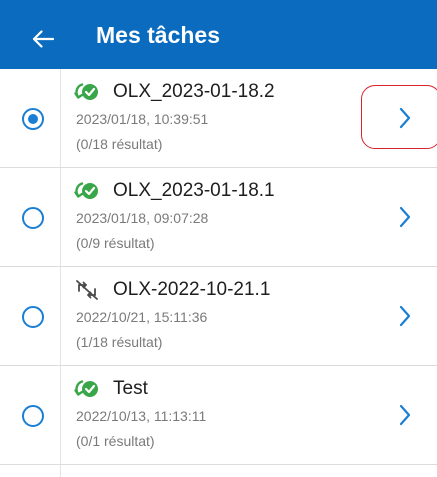  What do you see at coordinates (119, 342) in the screenshot?
I see `task-result-count: (1/18 résultat)` at bounding box center [119, 342].